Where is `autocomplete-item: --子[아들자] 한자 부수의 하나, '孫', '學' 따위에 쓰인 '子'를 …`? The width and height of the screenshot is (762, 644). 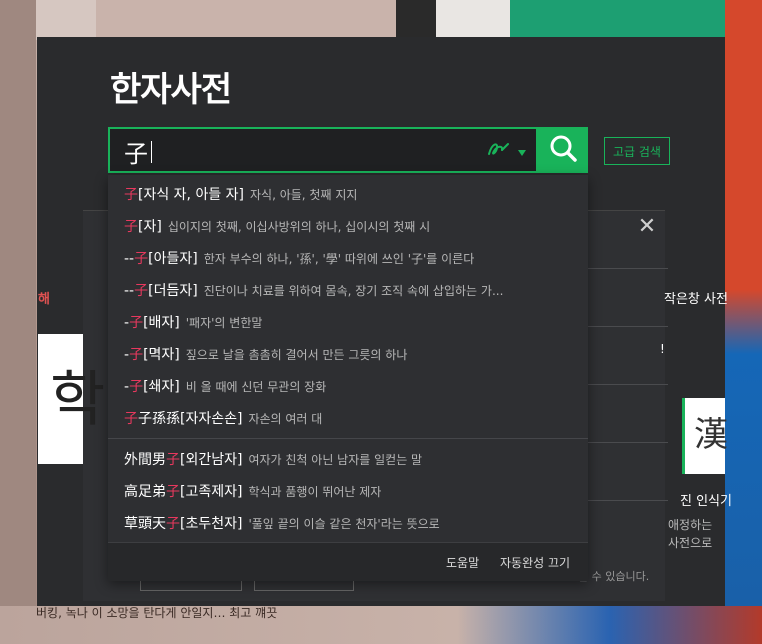
autocomplete-item: --子[아들자] 한자 부수의 하나, '孫', '學' 따위에 쓰인 '子'를 … is located at coordinates (299, 259).